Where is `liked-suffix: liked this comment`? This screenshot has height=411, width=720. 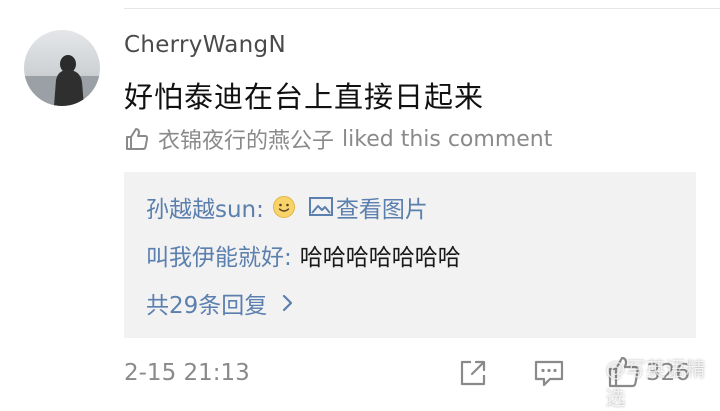 liked-suffix: liked this comment is located at coordinates (447, 139).